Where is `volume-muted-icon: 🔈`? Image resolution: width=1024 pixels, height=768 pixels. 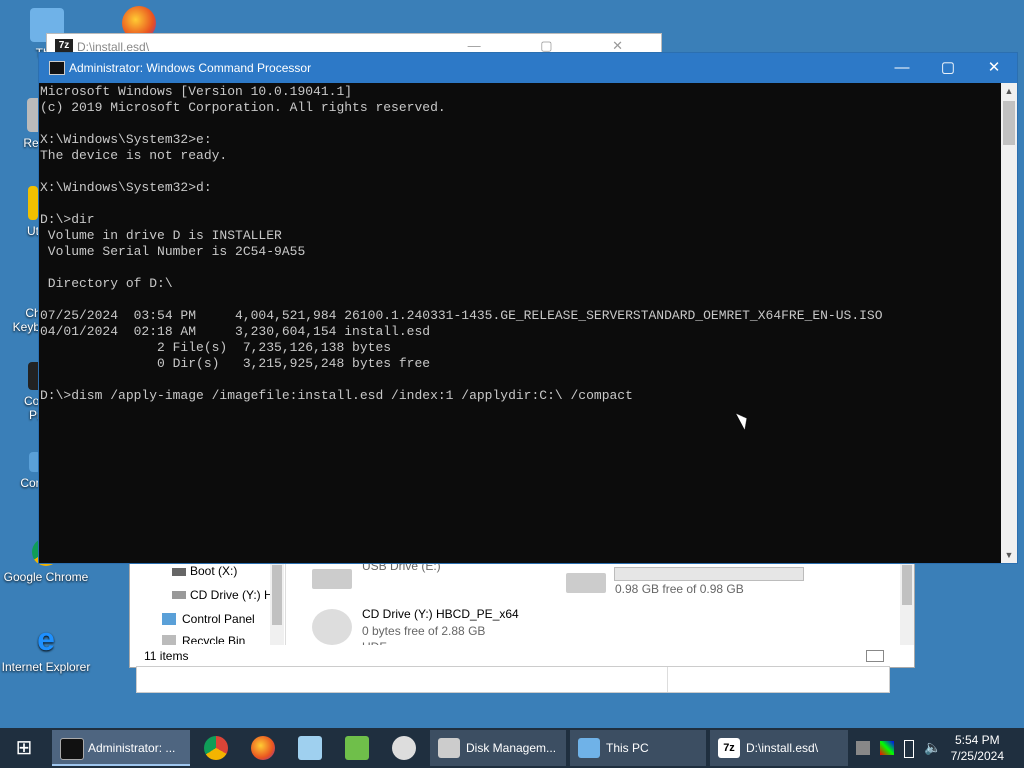
volume-muted-icon: 🔈 is located at coordinates (932, 747).